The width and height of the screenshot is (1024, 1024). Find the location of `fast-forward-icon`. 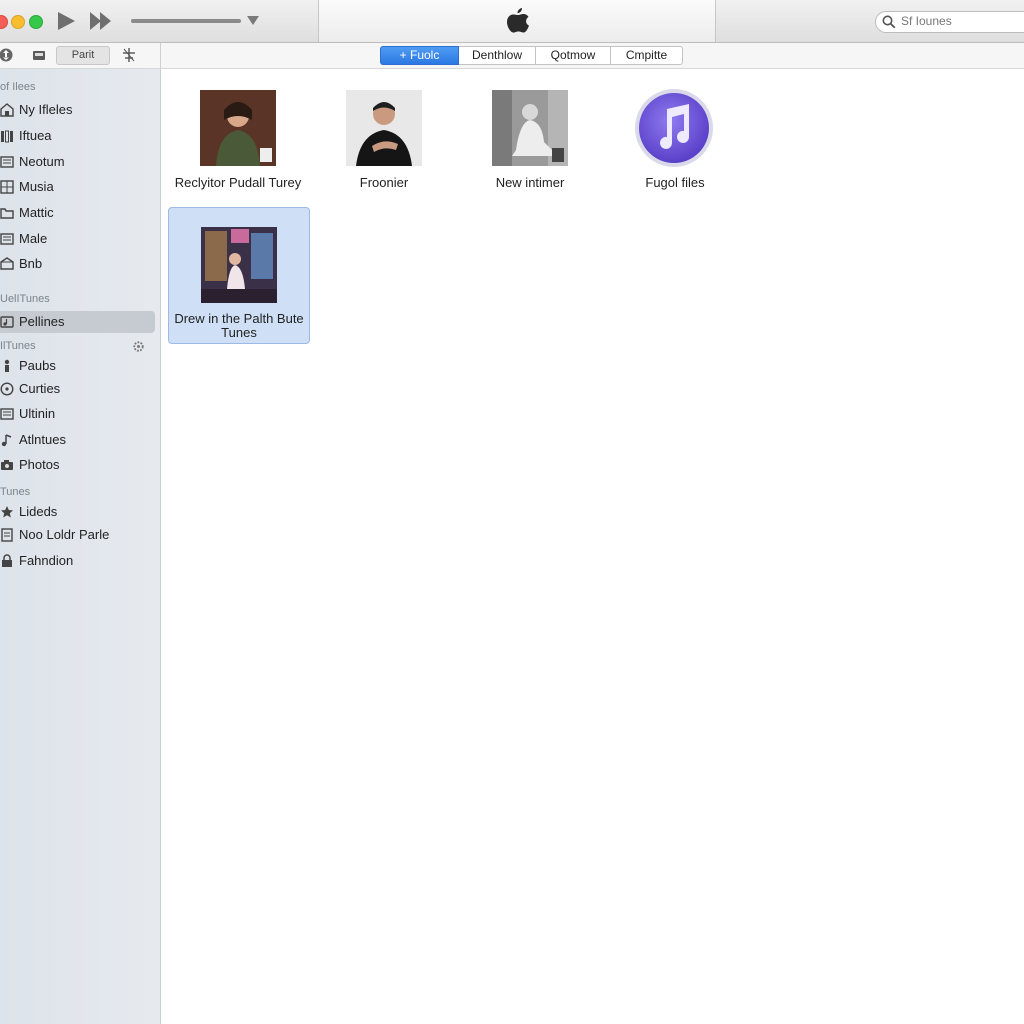

fast-forward-icon is located at coordinates (101, 21).